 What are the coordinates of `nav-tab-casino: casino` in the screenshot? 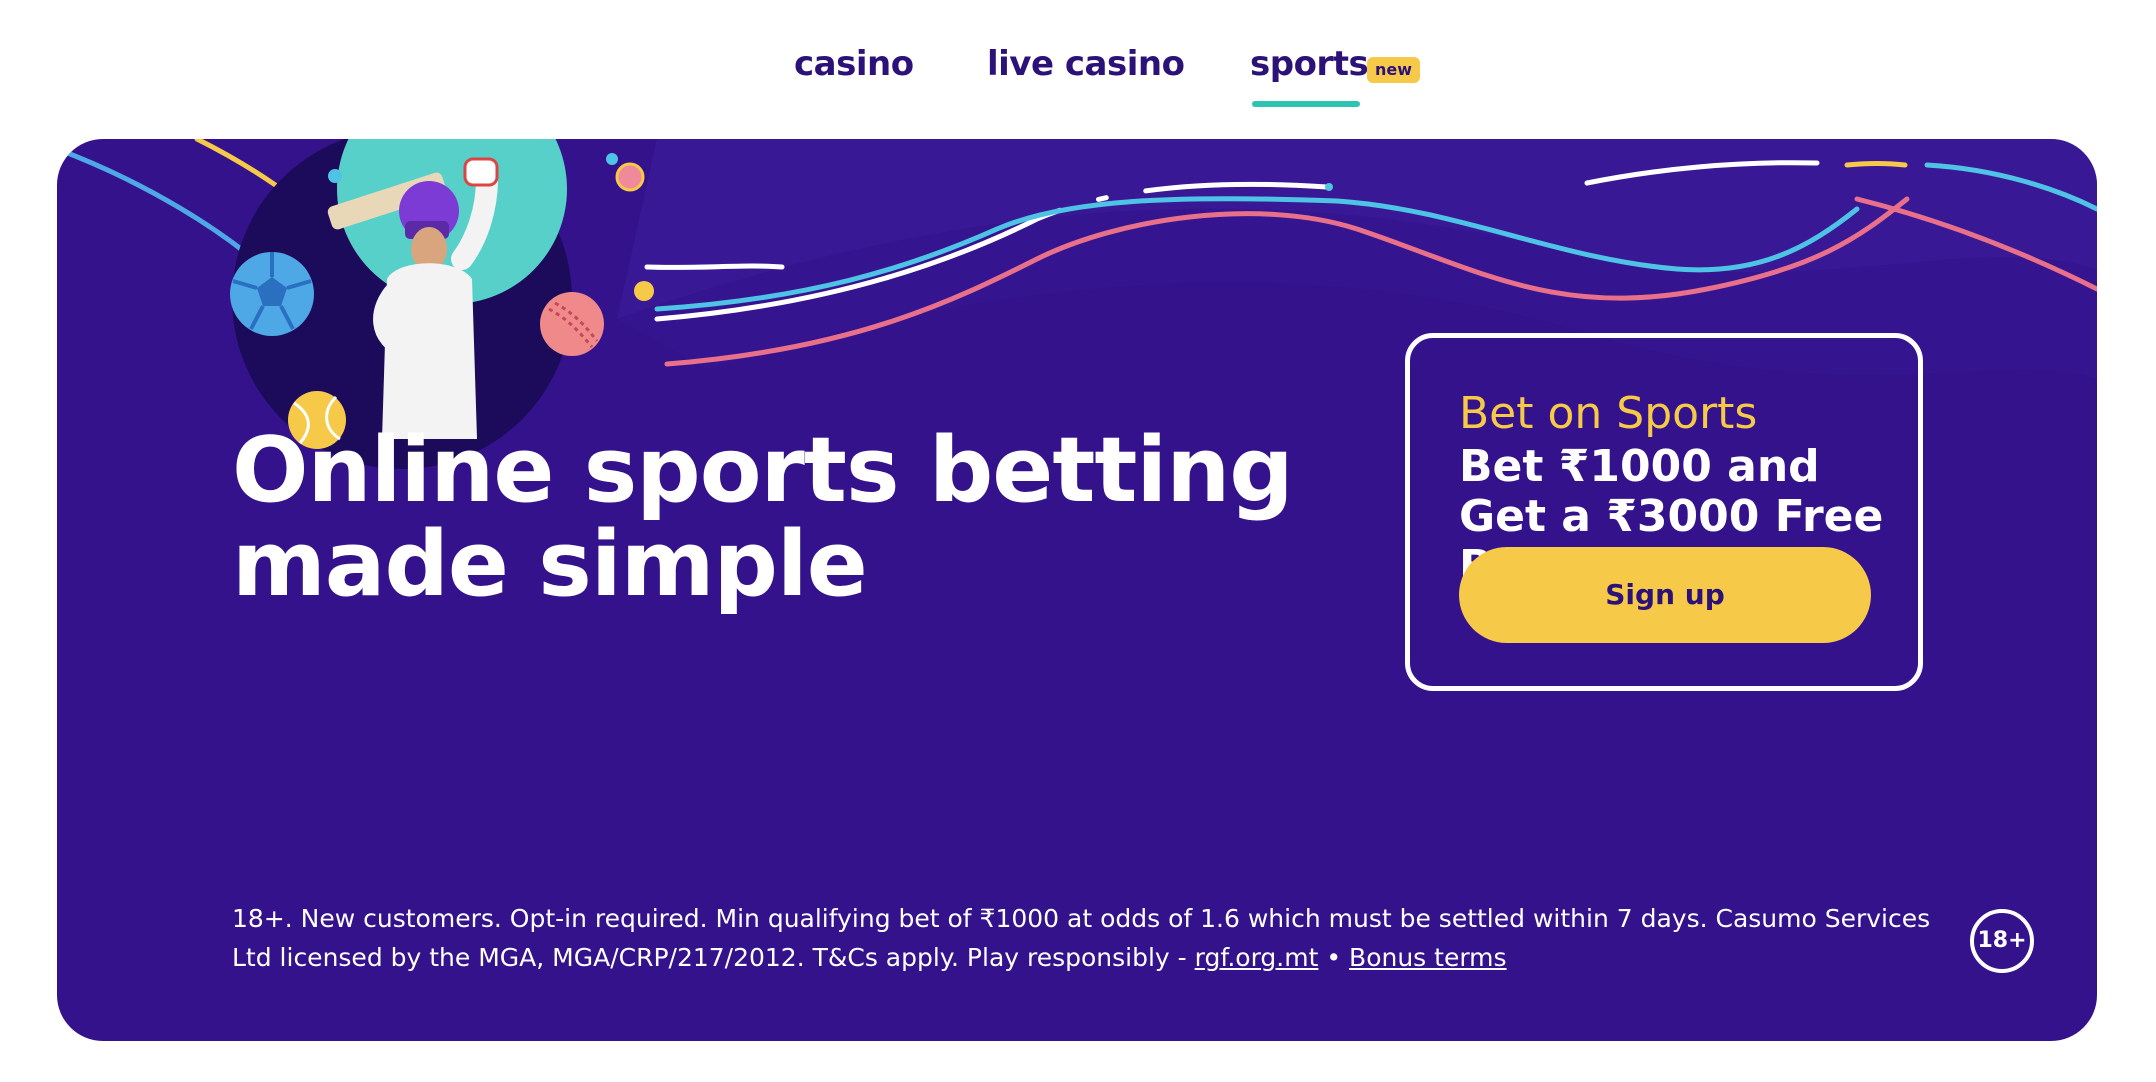 It's located at (854, 64).